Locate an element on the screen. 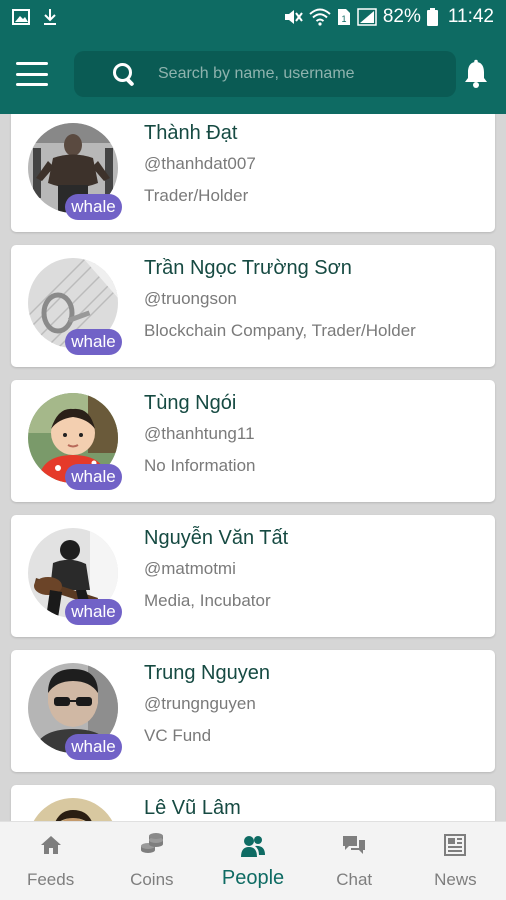 This screenshot has width=506, height=900. nav-people-label: People is located at coordinates (253, 878).